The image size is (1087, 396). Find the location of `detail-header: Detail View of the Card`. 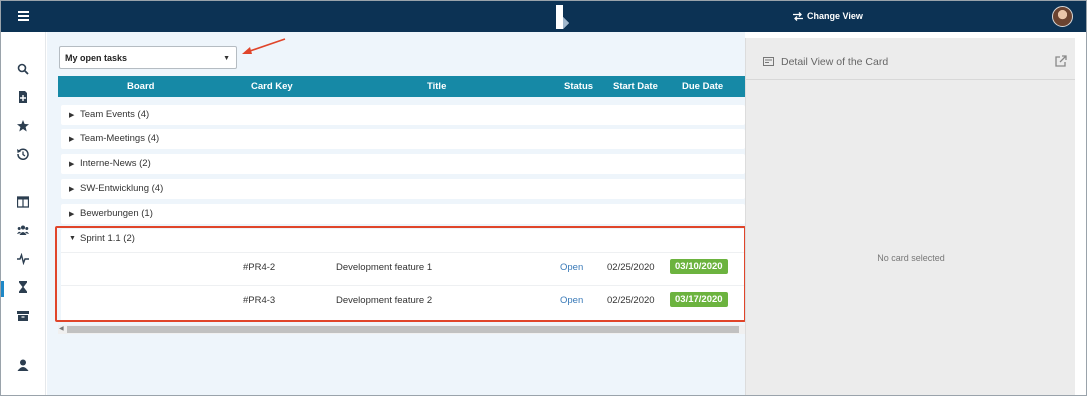

detail-header: Detail View of the Card is located at coordinates (911, 59).